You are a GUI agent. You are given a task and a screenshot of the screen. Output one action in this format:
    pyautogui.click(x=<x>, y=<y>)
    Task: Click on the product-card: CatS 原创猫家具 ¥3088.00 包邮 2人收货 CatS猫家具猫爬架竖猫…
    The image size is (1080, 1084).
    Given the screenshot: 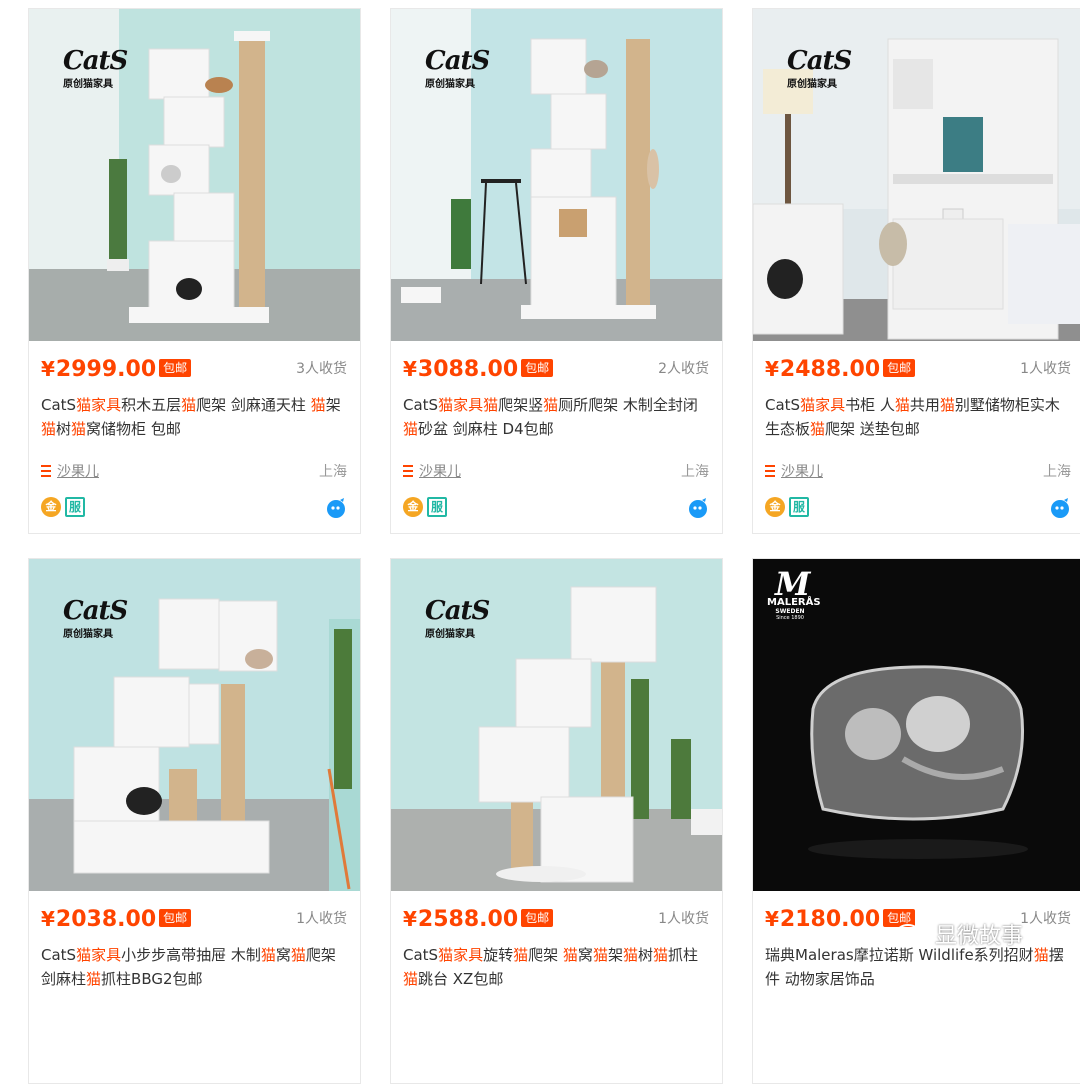 What is the action you would take?
    pyautogui.click(x=556, y=271)
    